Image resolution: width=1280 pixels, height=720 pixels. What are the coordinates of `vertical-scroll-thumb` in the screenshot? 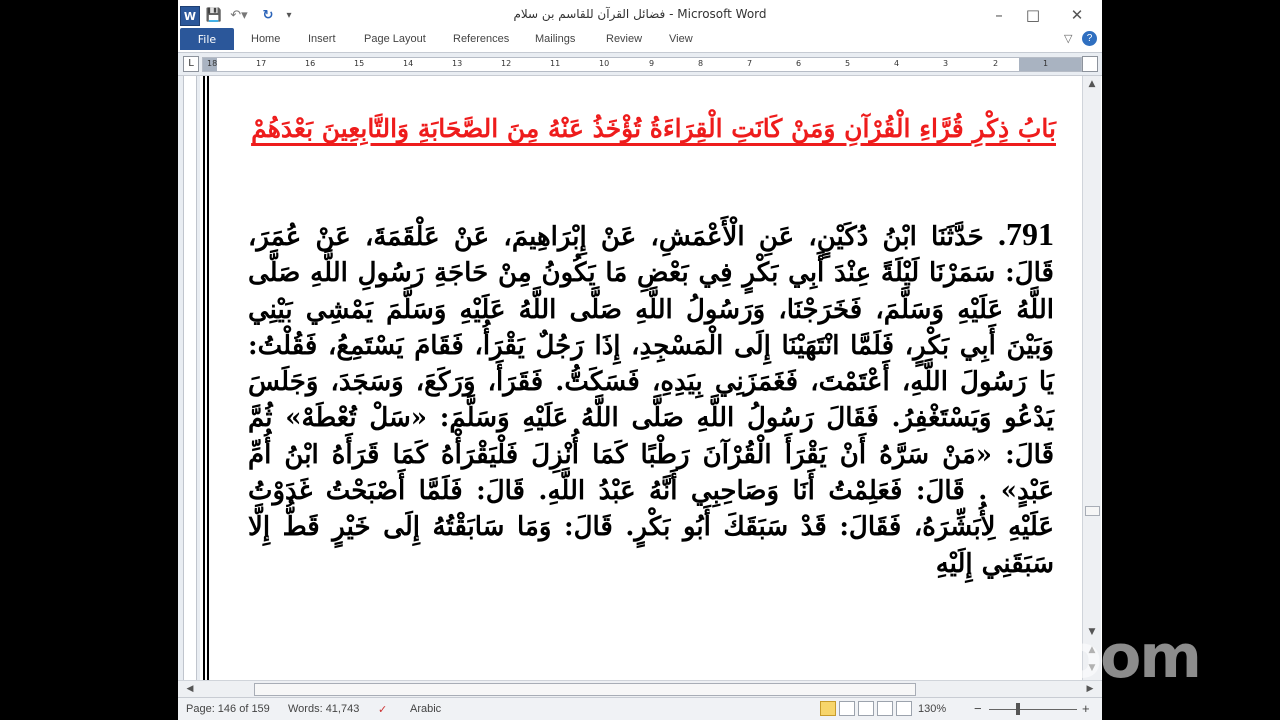 It's located at (1092, 511).